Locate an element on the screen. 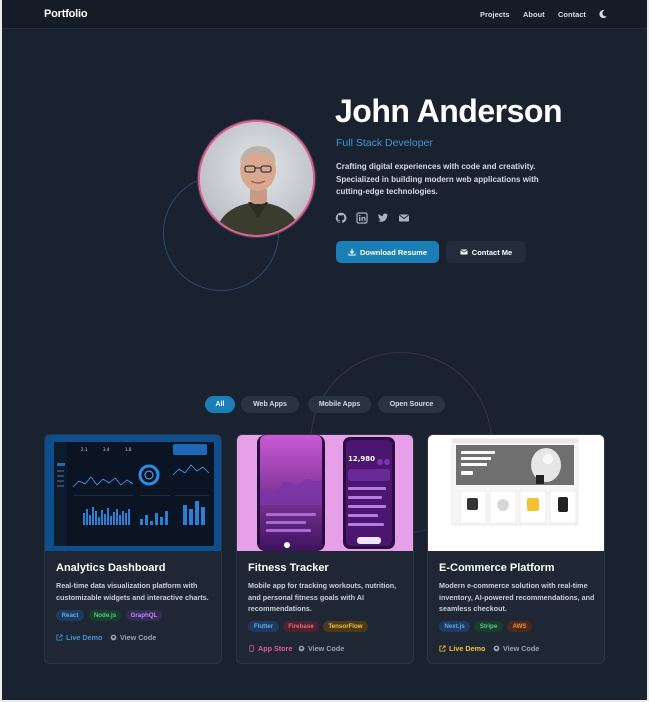 The image size is (649, 702). project-title: Analytics Dashboard is located at coordinates (111, 568).